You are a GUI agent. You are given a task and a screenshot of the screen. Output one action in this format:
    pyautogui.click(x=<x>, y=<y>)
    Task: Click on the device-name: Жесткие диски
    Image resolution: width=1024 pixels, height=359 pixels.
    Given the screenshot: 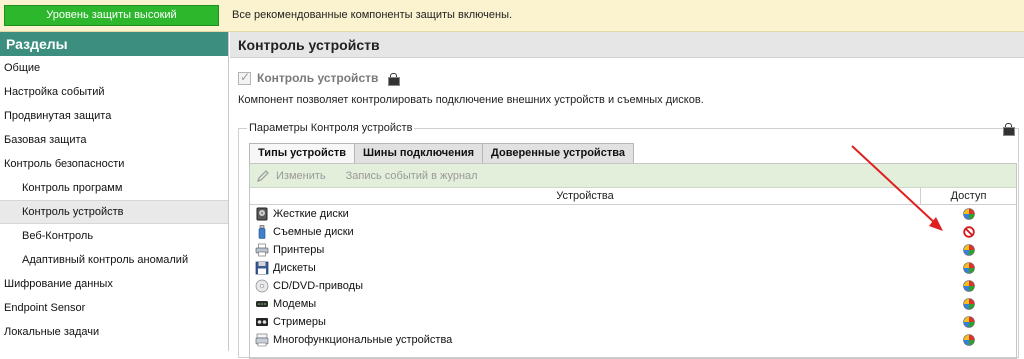 What is the action you would take?
    pyautogui.click(x=311, y=214)
    